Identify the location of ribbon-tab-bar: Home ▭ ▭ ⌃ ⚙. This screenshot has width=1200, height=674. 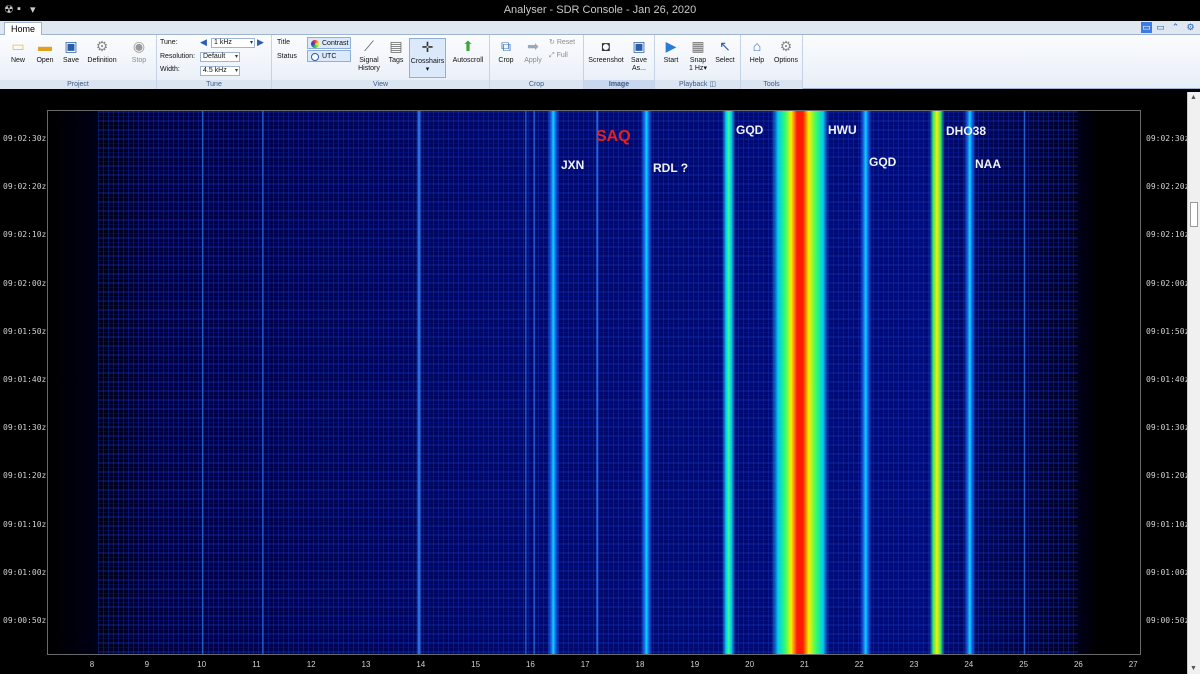
(600, 28).